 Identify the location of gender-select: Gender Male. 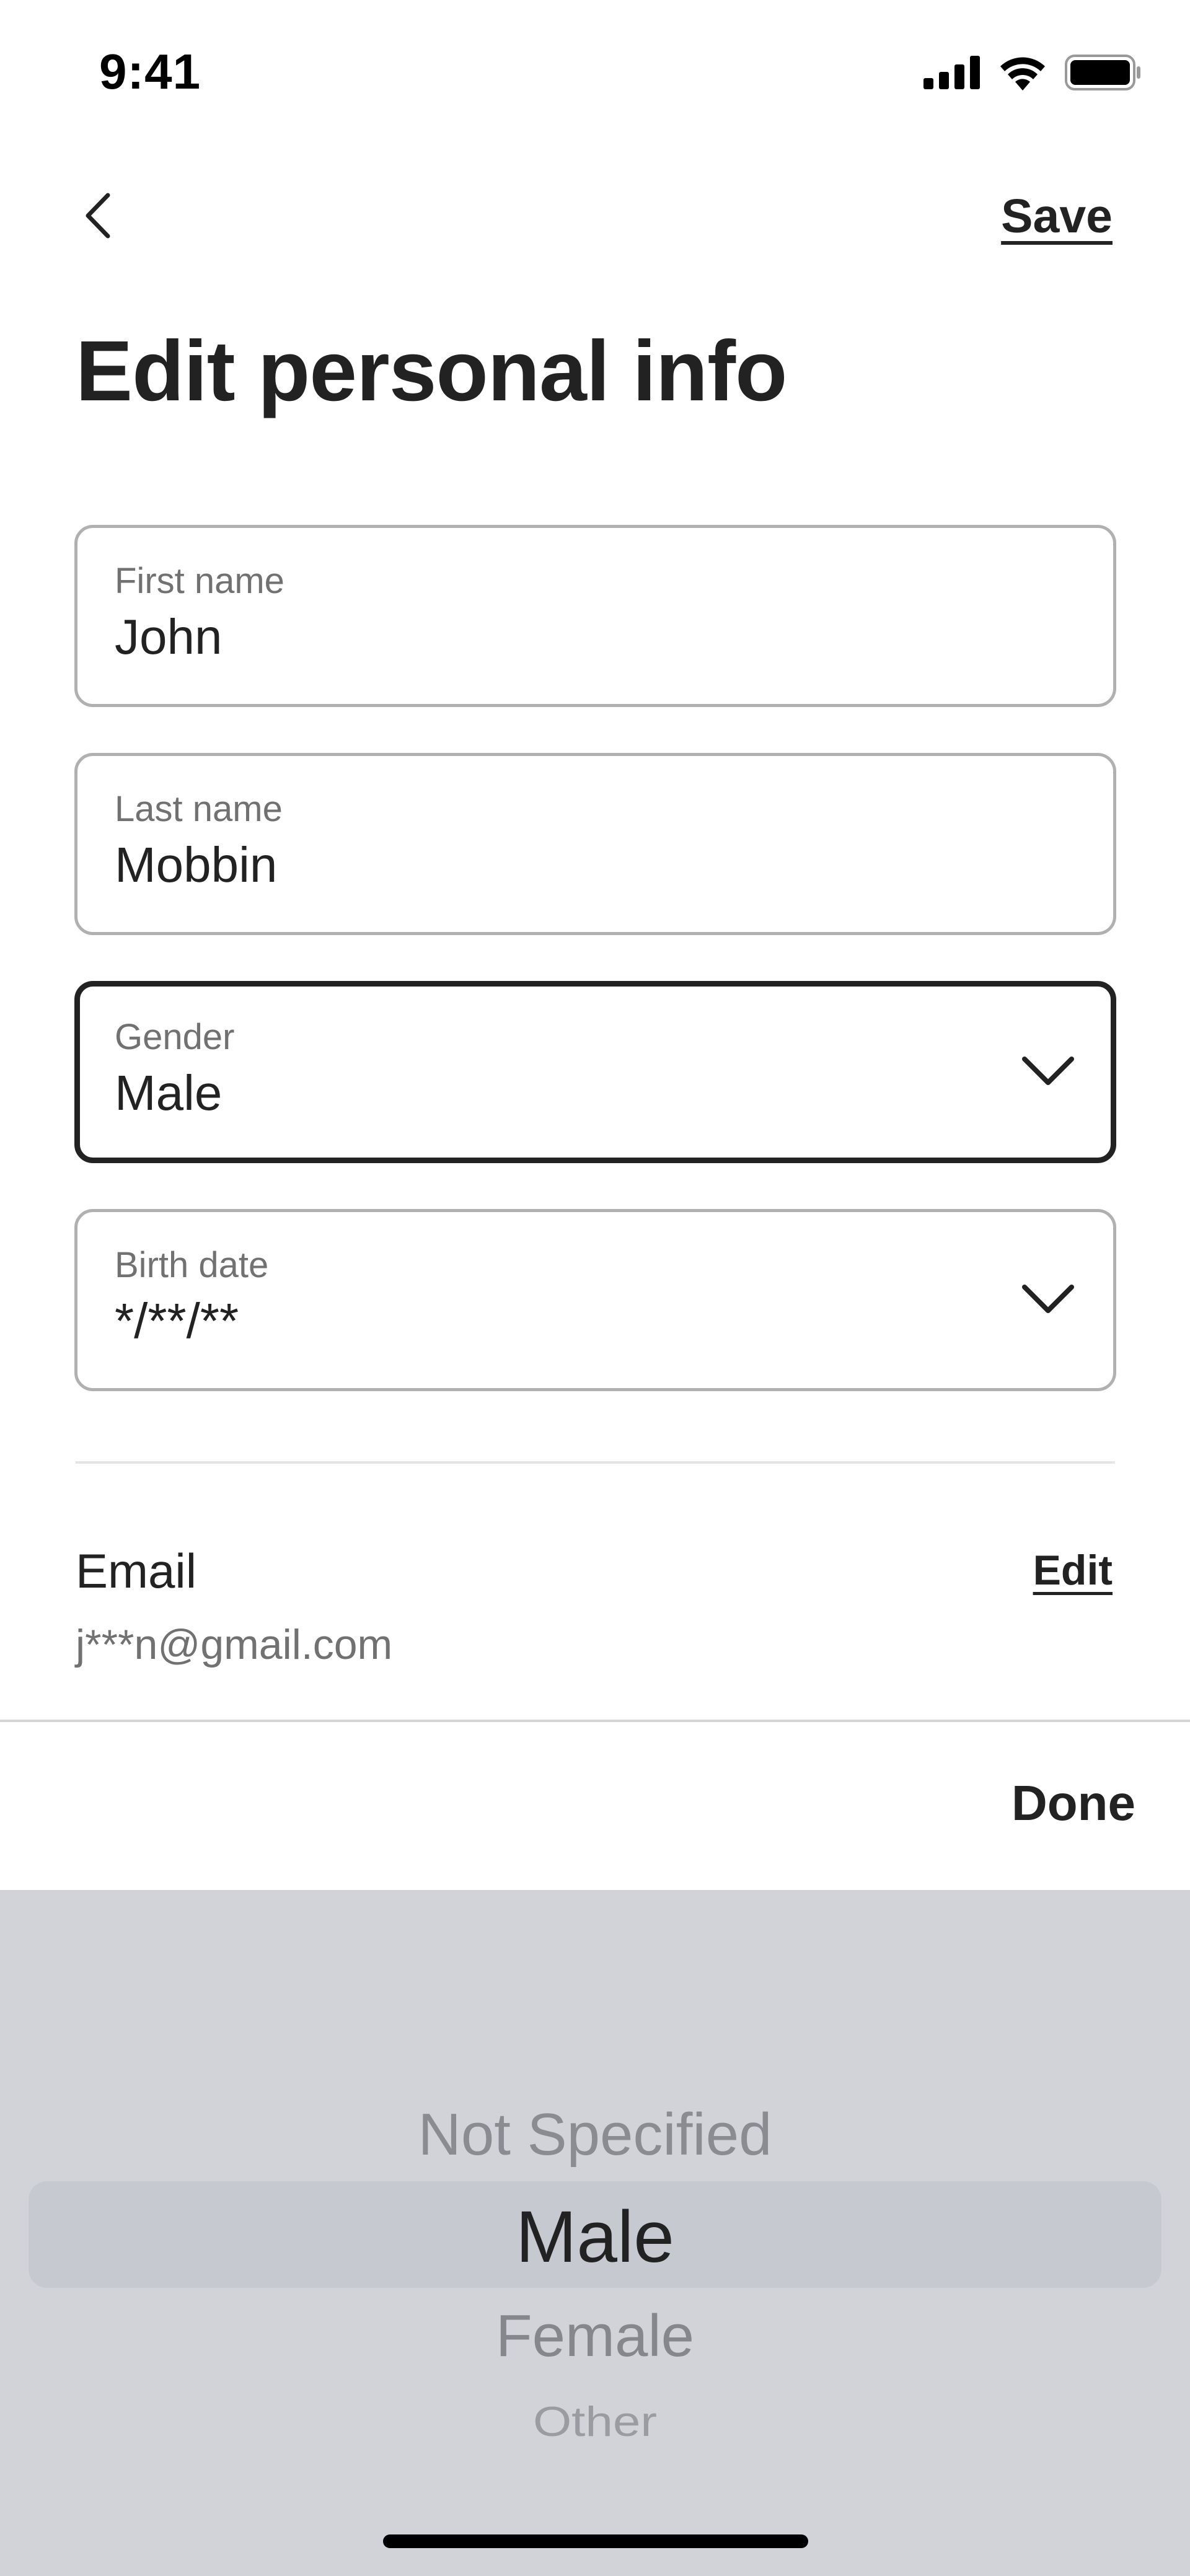
(595, 1072).